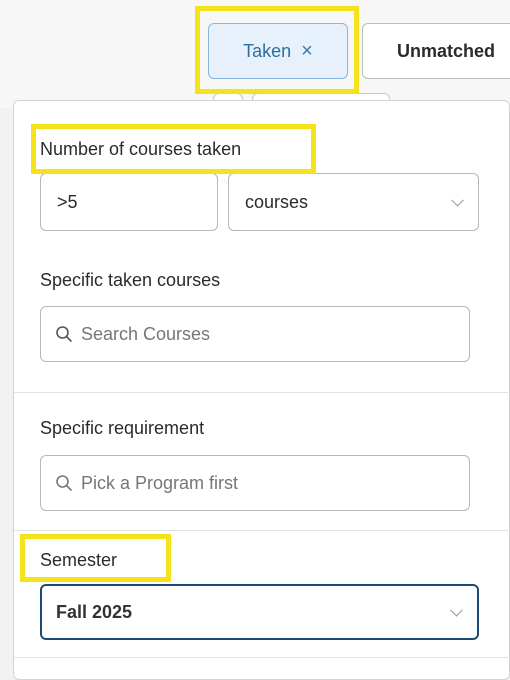 The width and height of the screenshot is (510, 680). I want to click on courses-unit-value: courses, so click(277, 201).